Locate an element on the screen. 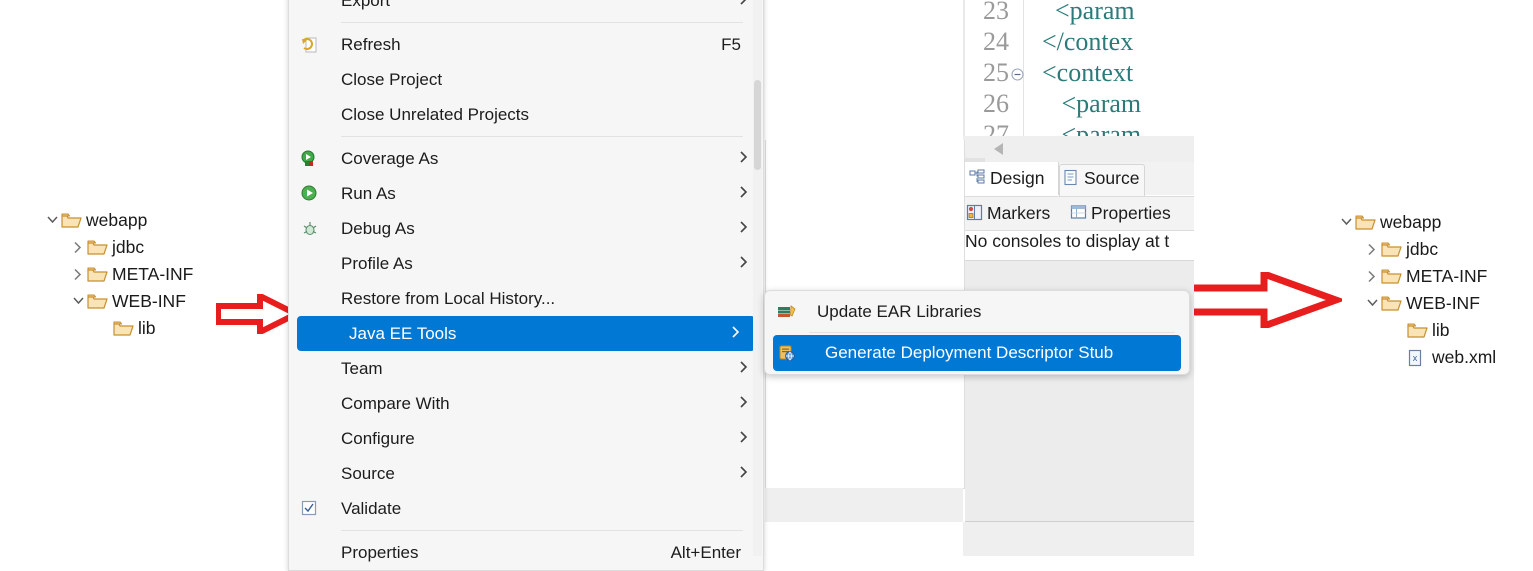 The height and width of the screenshot is (571, 1533). arrow-pointing-to-generated-web-xml is located at coordinates (1265, 300).